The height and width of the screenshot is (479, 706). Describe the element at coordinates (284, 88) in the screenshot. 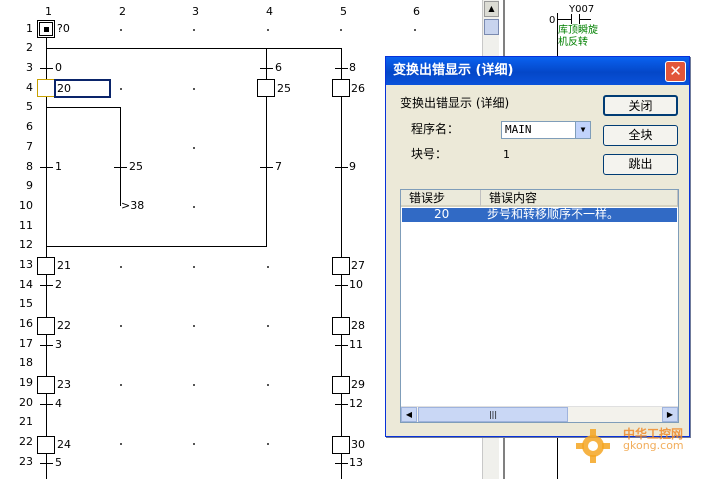

I see `step-label: 25` at that location.